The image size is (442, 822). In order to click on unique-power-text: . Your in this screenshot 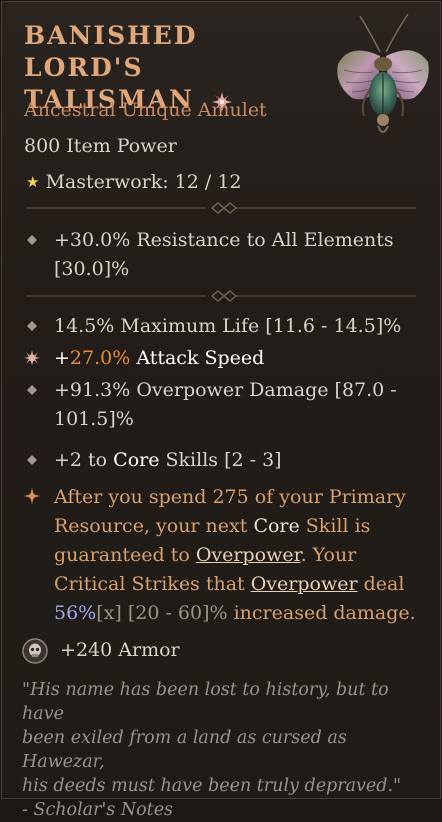, I will do `click(328, 555)`.